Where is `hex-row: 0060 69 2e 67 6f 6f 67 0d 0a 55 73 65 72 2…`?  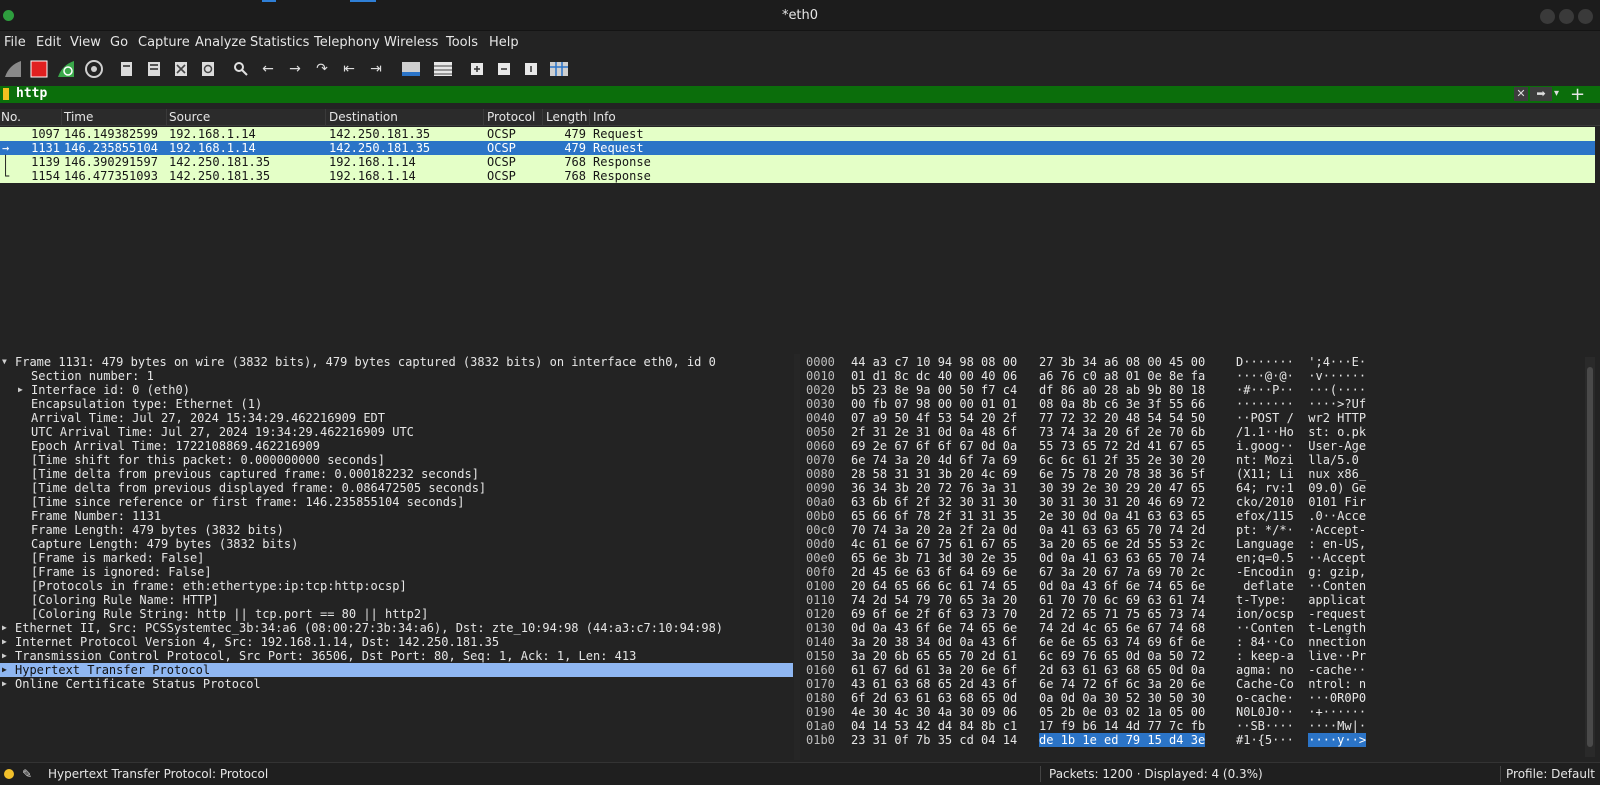
hex-row: 0060 69 2e 67 6f 6f 67 0d 0a 55 73 65 72 2… is located at coordinates (1195, 446).